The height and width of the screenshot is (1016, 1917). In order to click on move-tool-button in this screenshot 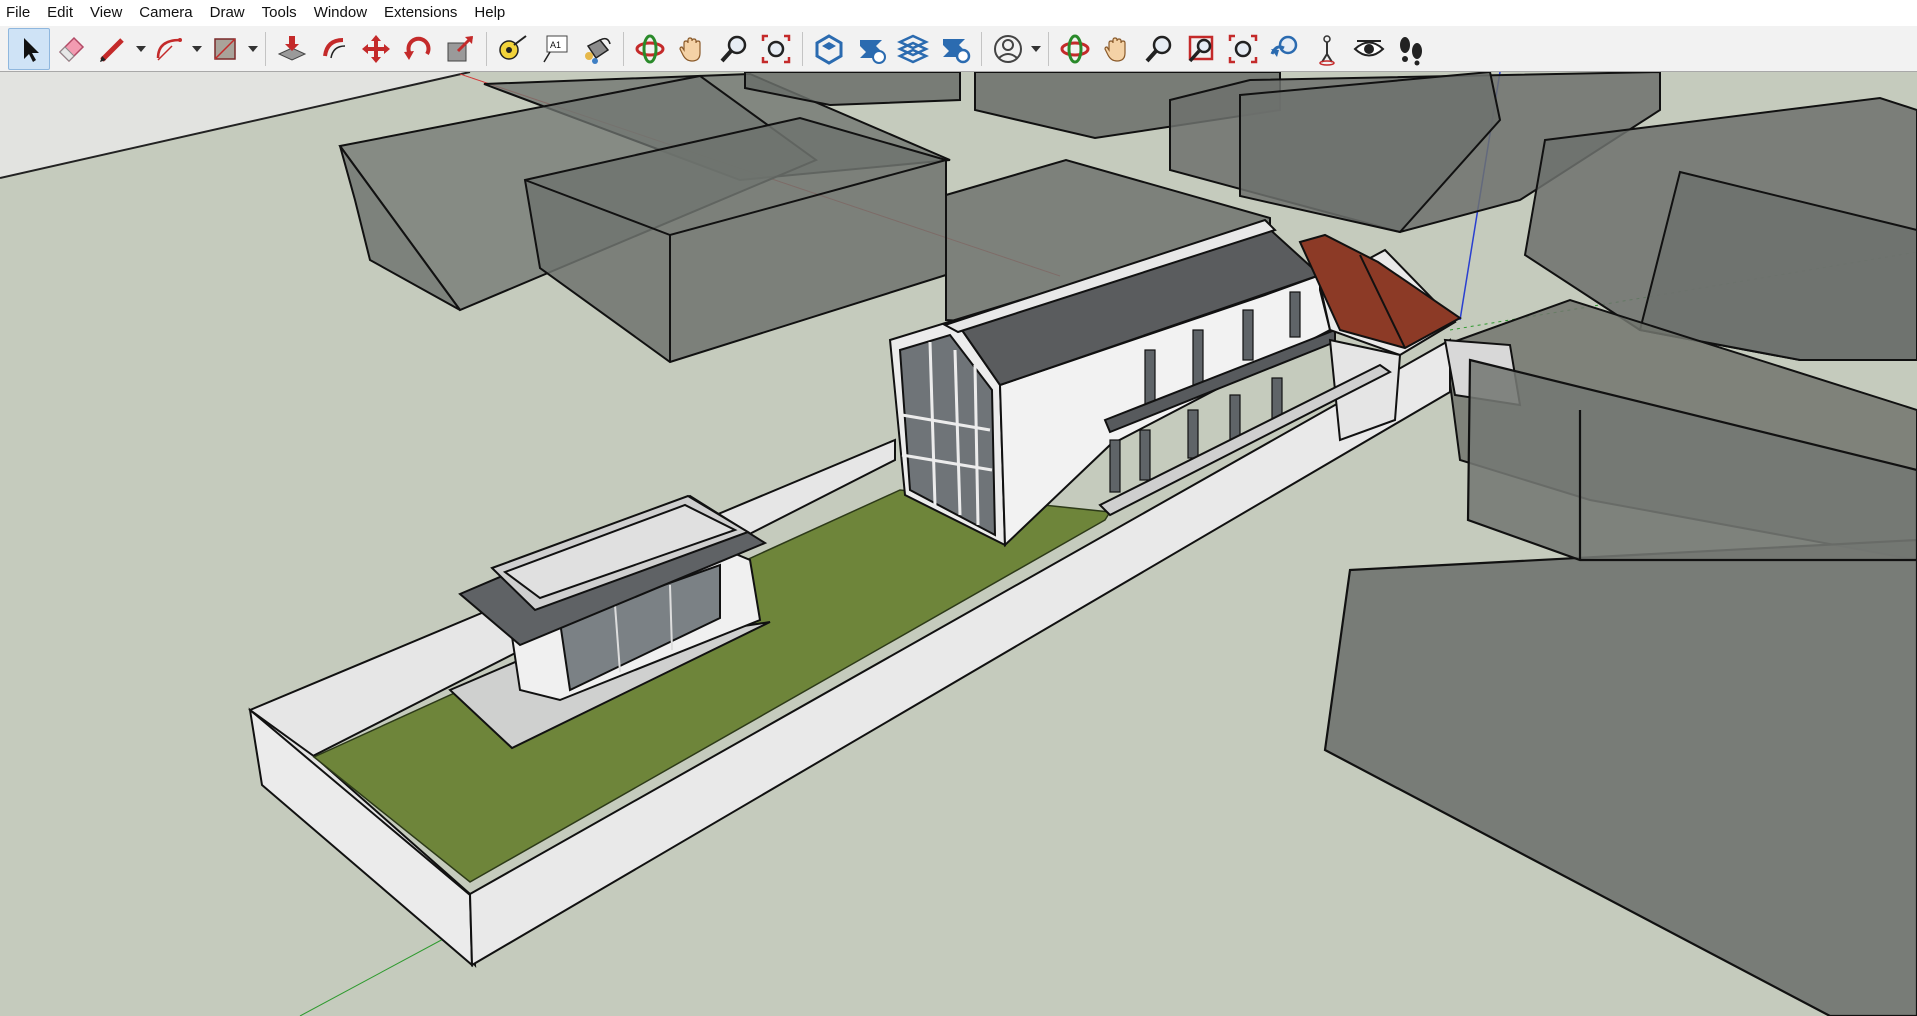, I will do `click(376, 49)`.